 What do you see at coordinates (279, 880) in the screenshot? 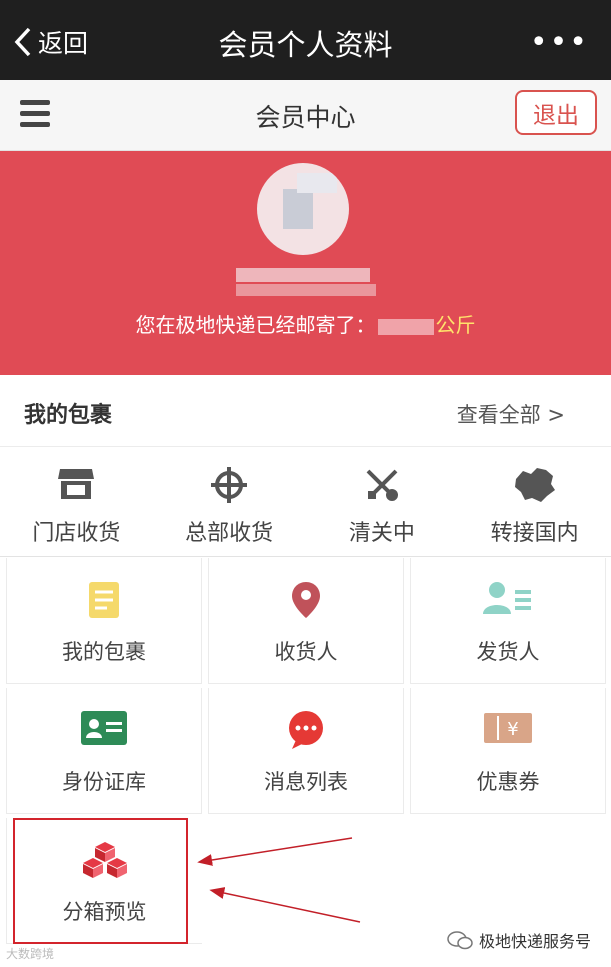
I see `annotation-arrows` at bounding box center [279, 880].